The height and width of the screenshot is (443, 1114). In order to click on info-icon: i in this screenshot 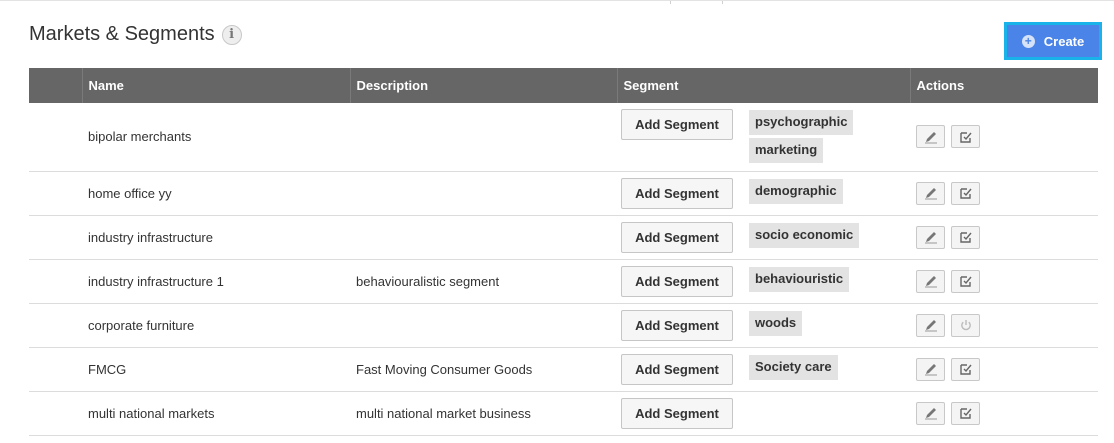, I will do `click(231, 34)`.